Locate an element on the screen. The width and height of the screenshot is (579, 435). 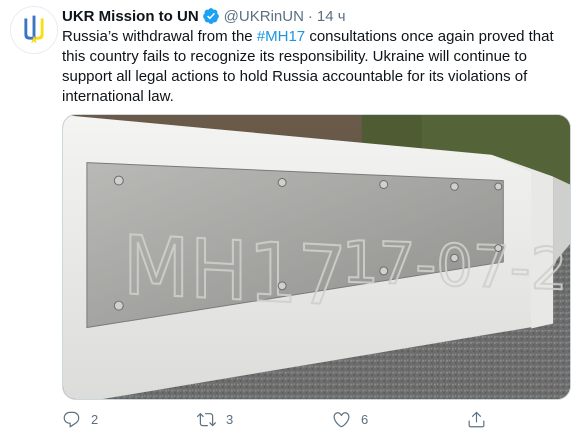
tweet-header: UKR Mission to UN @UKRinUN · 14 ч is located at coordinates (204, 16).